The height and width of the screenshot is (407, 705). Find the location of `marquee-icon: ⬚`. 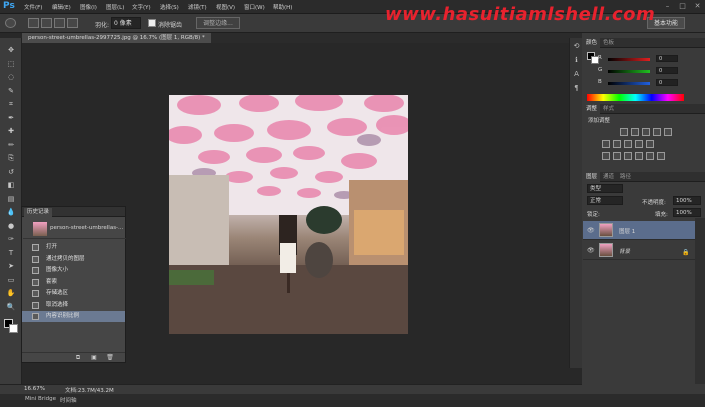

marquee-icon: ⬚ is located at coordinates (11, 64).